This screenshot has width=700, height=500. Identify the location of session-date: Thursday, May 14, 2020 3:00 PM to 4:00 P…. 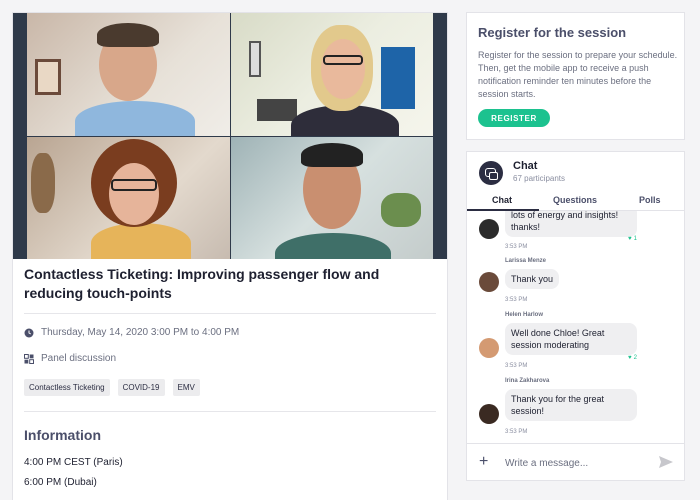
(131, 332).